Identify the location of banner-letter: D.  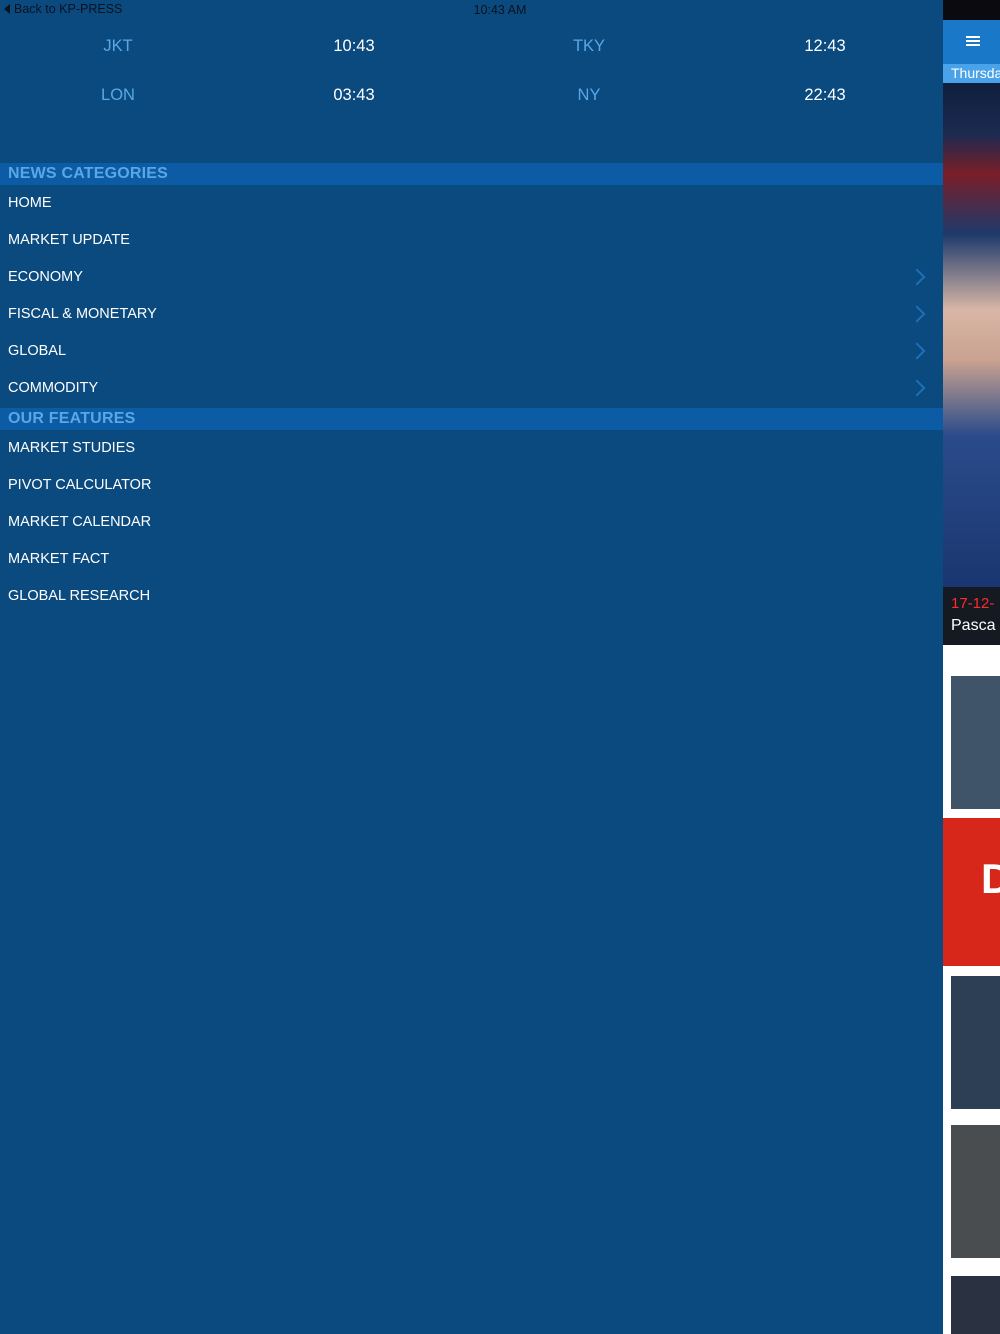
(990, 878).